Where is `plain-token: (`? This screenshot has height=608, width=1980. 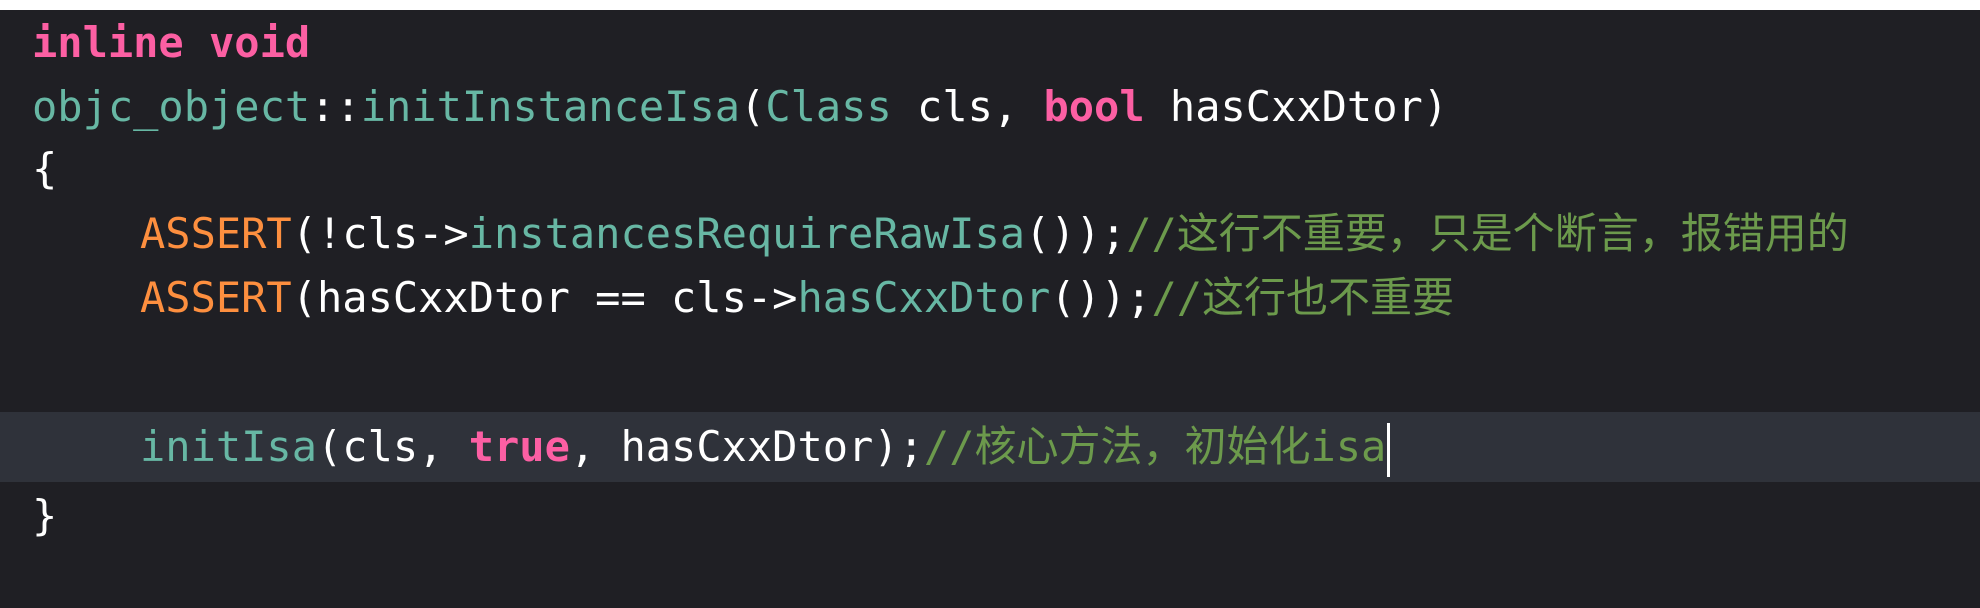 plain-token: ( is located at coordinates (753, 106).